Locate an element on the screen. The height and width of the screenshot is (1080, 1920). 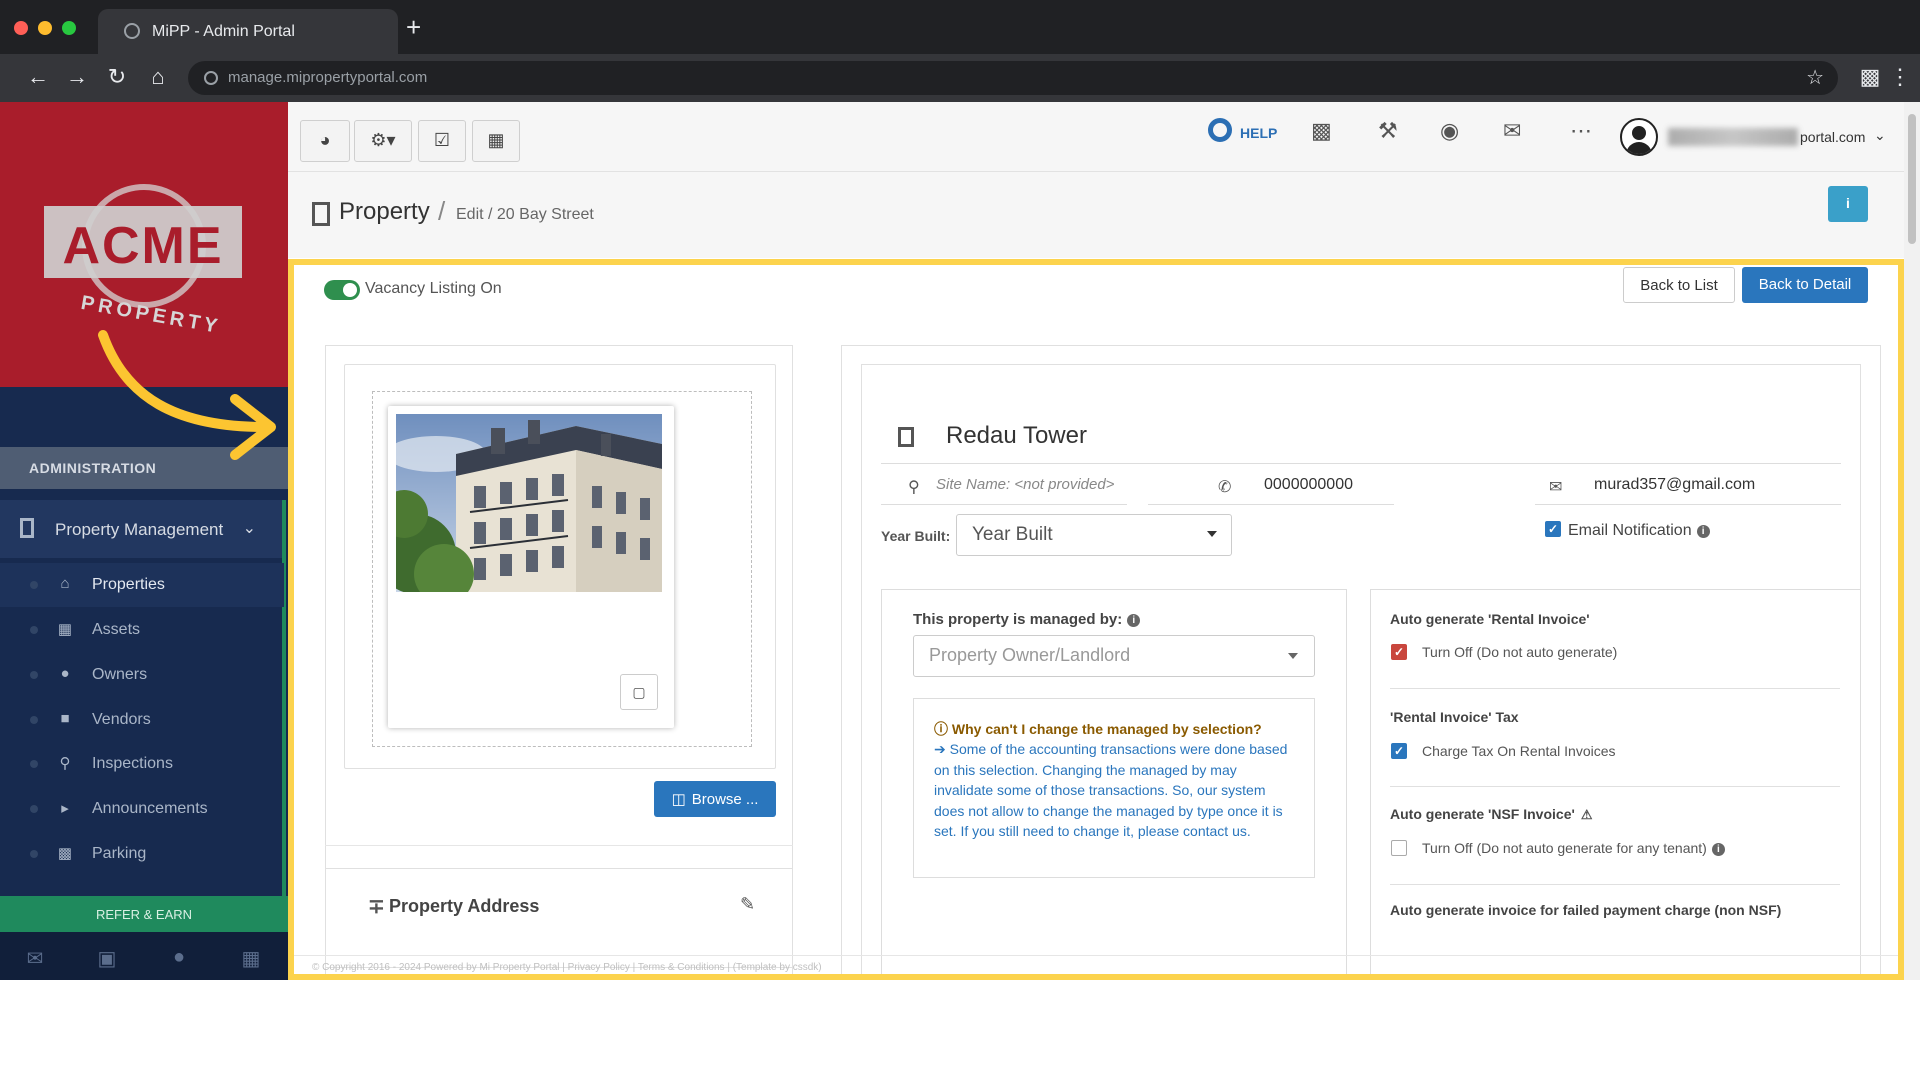
briefcase-icon: ■ is located at coordinates (65, 718).